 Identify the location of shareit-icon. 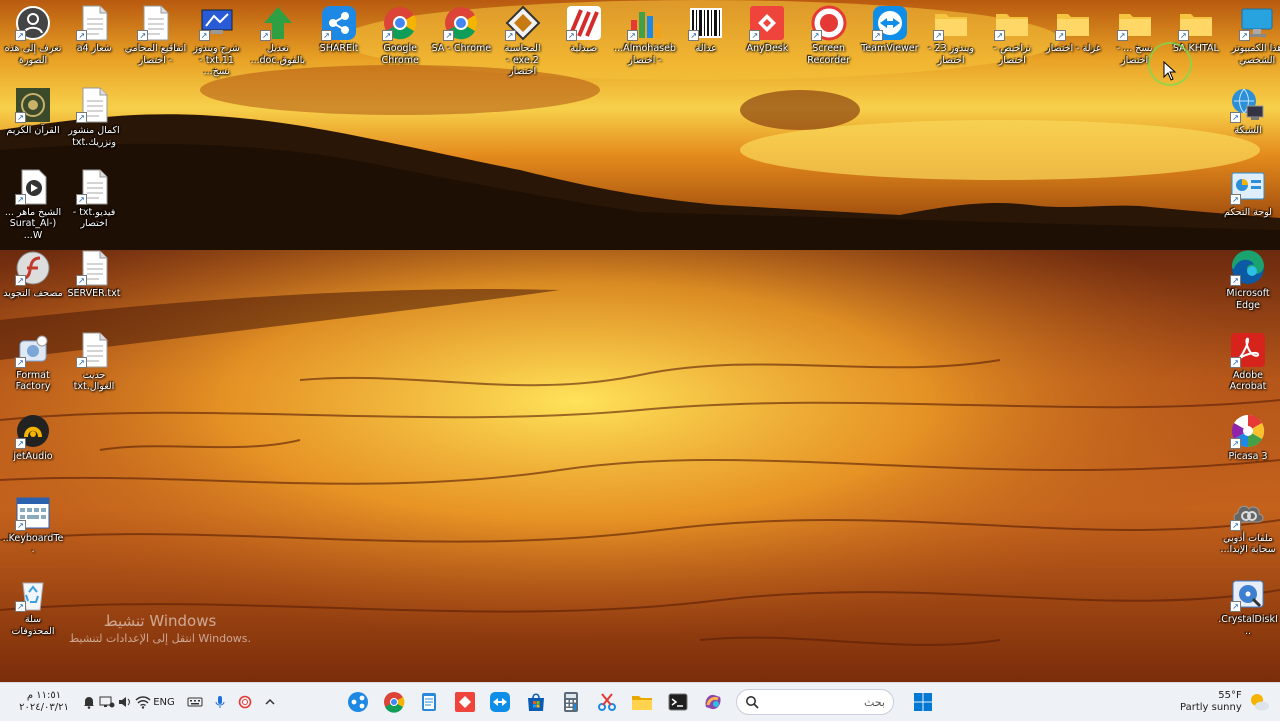
(358, 702).